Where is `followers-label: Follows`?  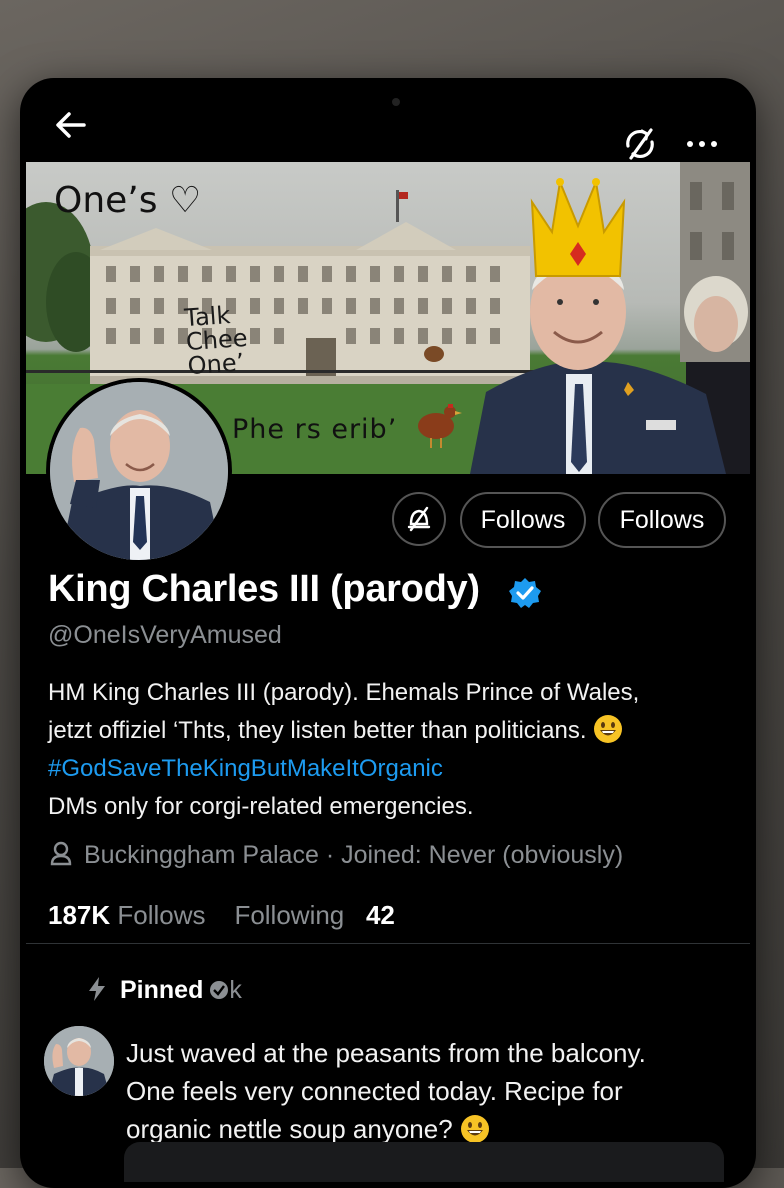 followers-label: Follows is located at coordinates (161, 915).